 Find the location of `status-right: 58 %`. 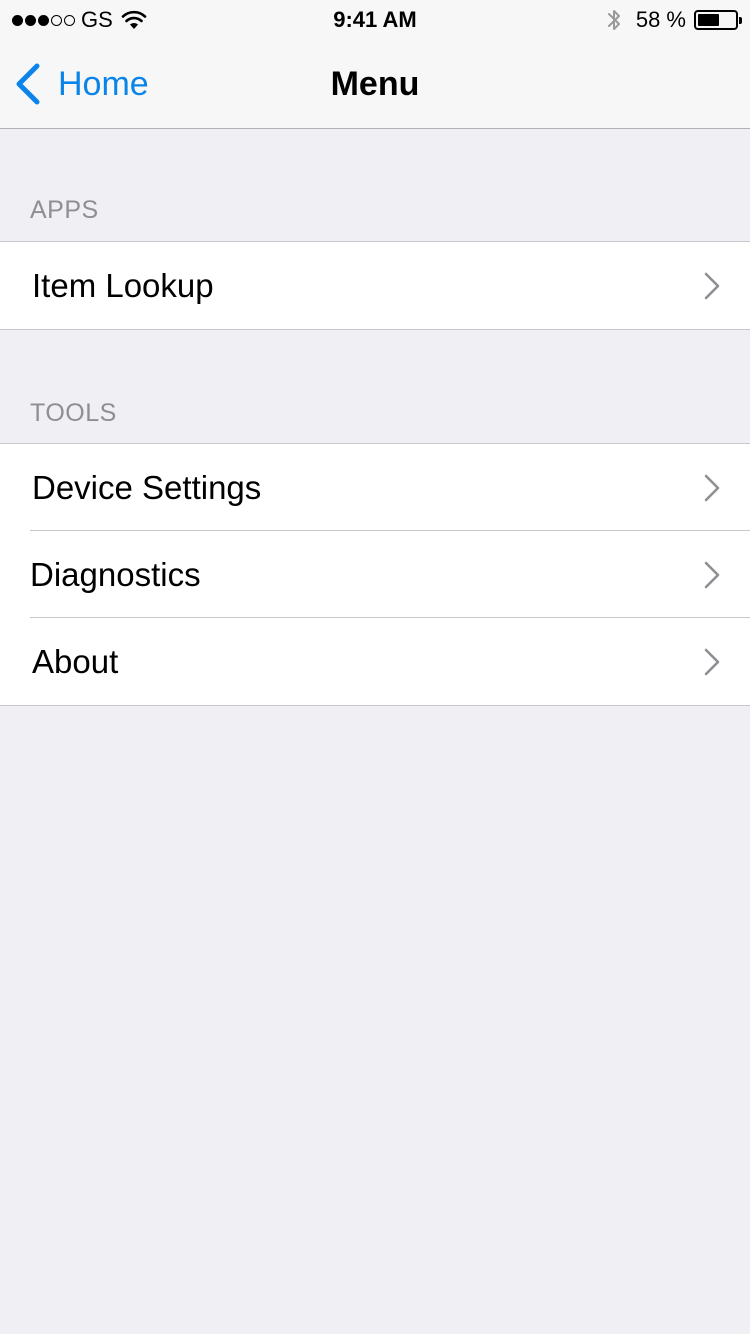

status-right: 58 % is located at coordinates (674, 20).